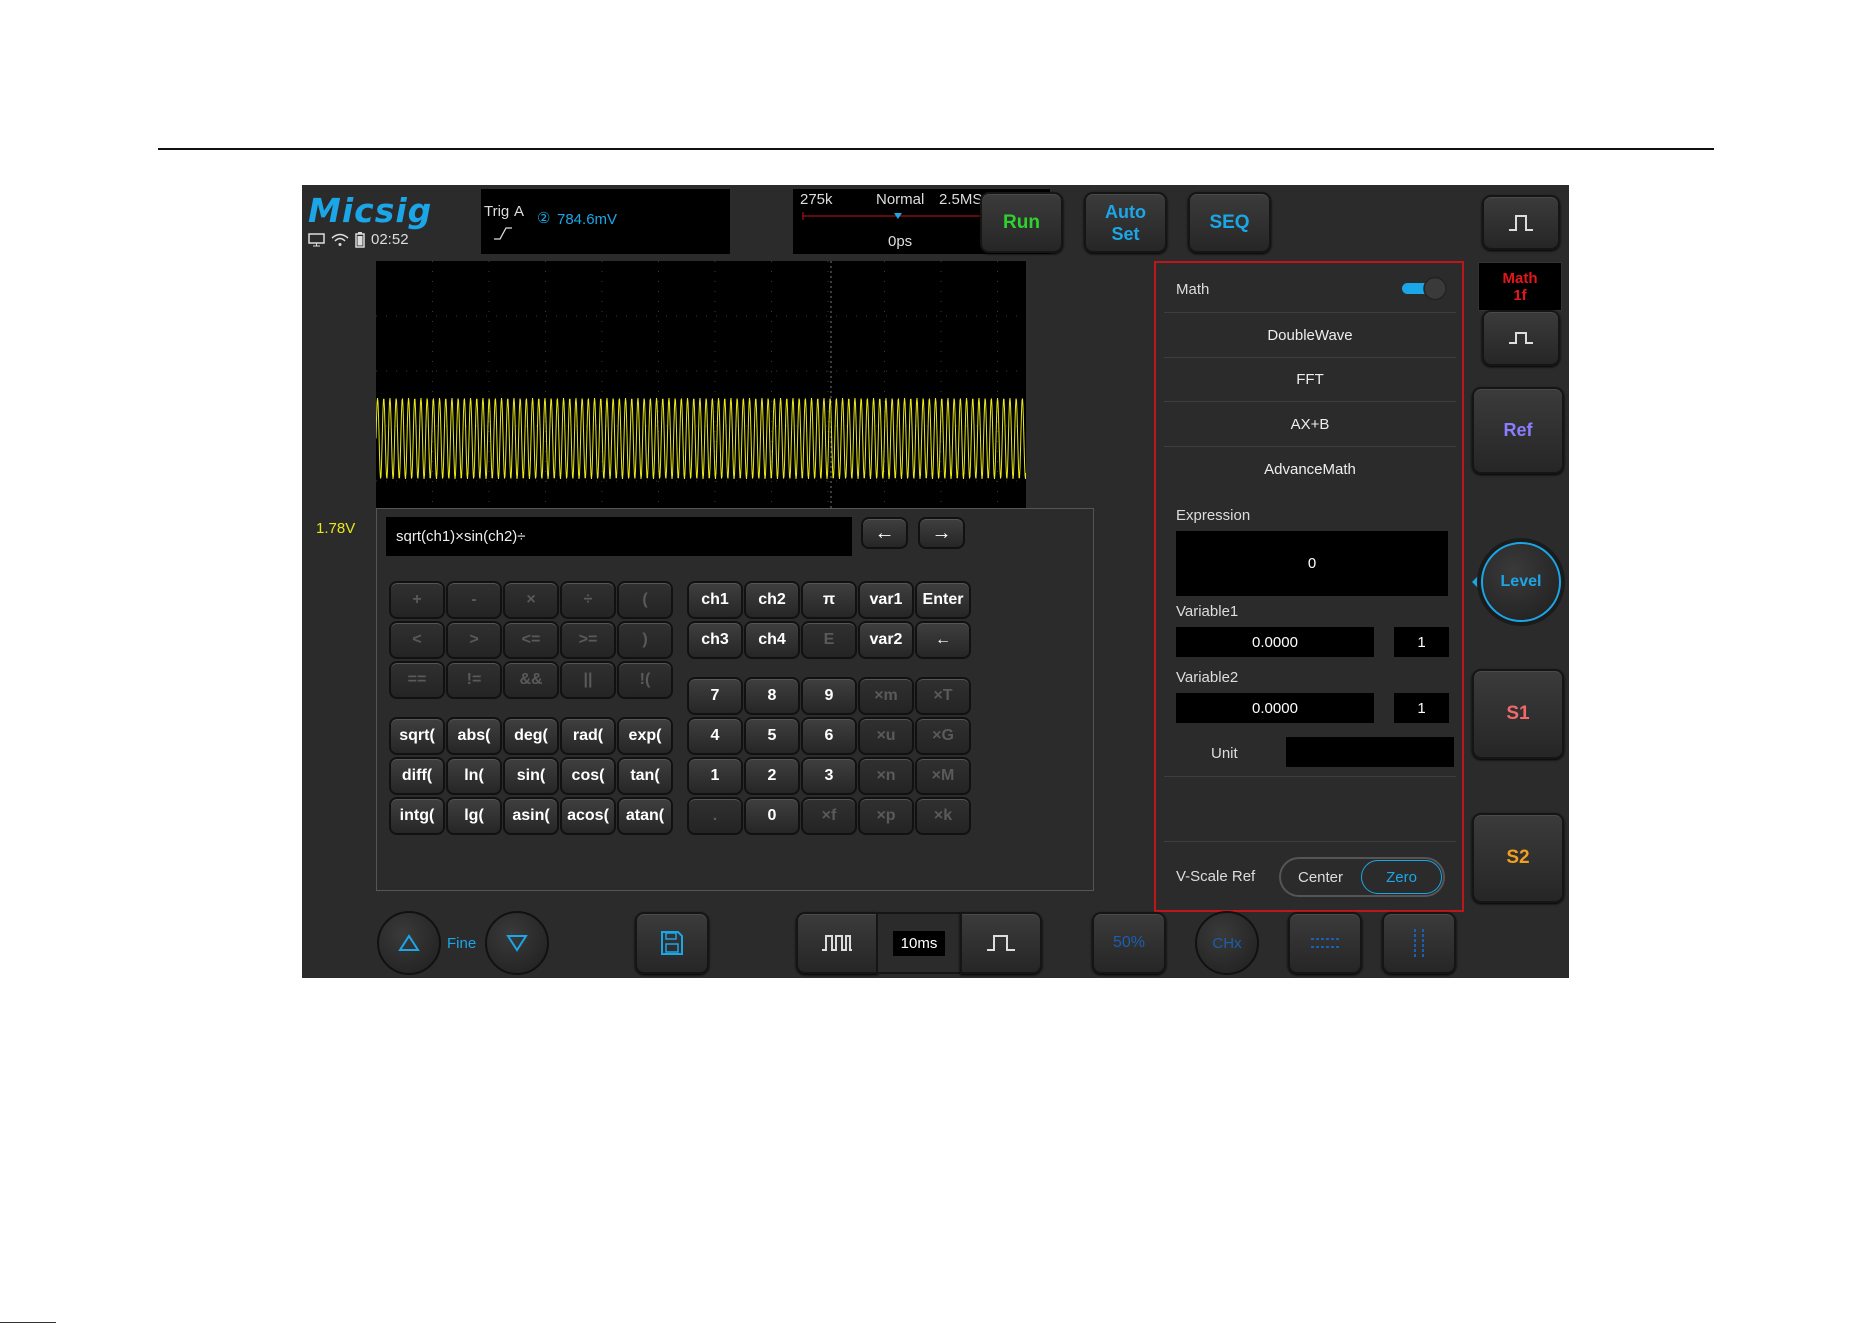 Image resolution: width=1872 pixels, height=1324 pixels. What do you see at coordinates (474, 680) in the screenshot?
I see `left-key-2-1: !=` at bounding box center [474, 680].